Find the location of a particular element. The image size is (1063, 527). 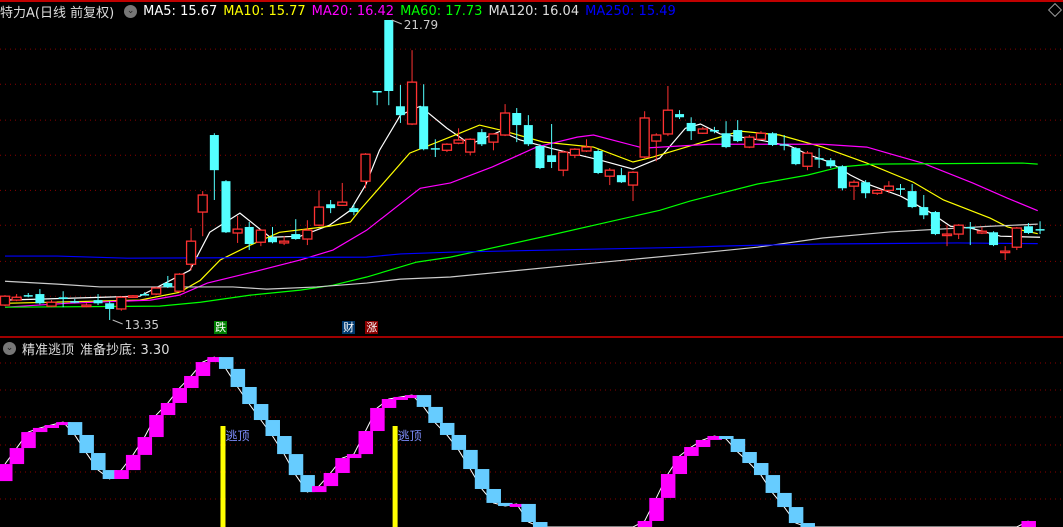

marker-zhang: 涨 is located at coordinates (372, 327).